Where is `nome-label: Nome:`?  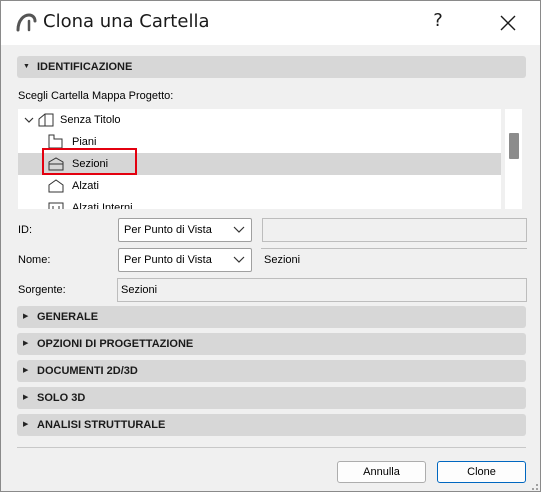 nome-label: Nome: is located at coordinates (34, 260).